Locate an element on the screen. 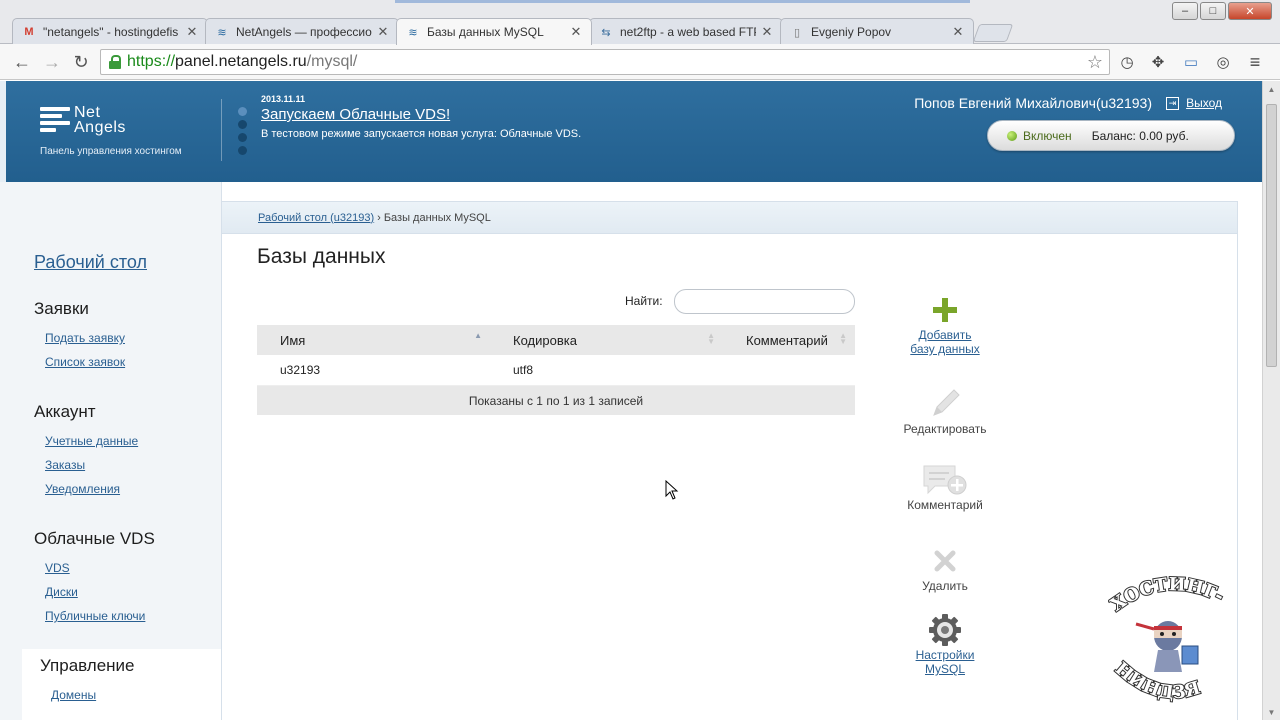 The width and height of the screenshot is (1280, 720). breadcrumb-home-link: Рабочий стол (u32193) is located at coordinates (316, 218).